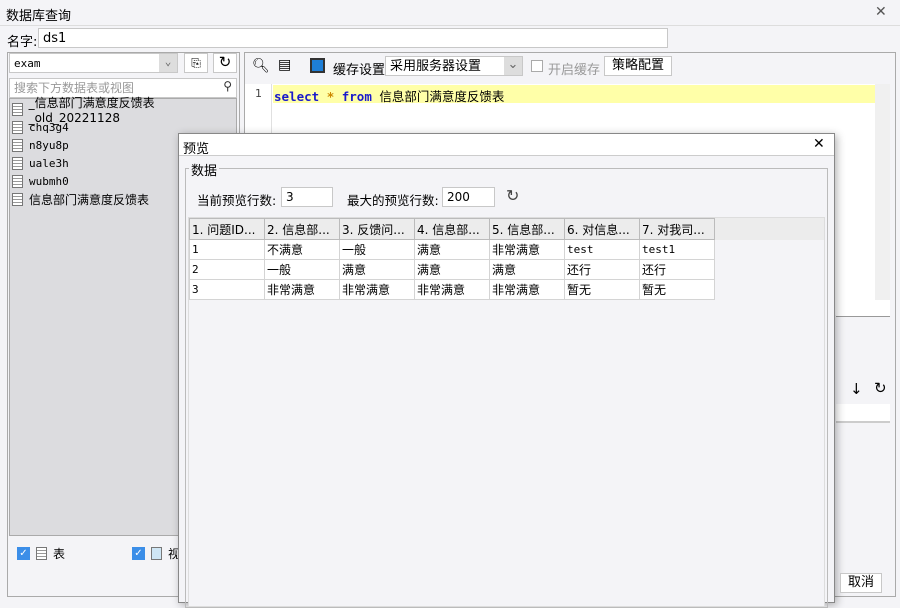  What do you see at coordinates (856, 389) in the screenshot?
I see `arrow-down-icon: ↓` at bounding box center [856, 389].